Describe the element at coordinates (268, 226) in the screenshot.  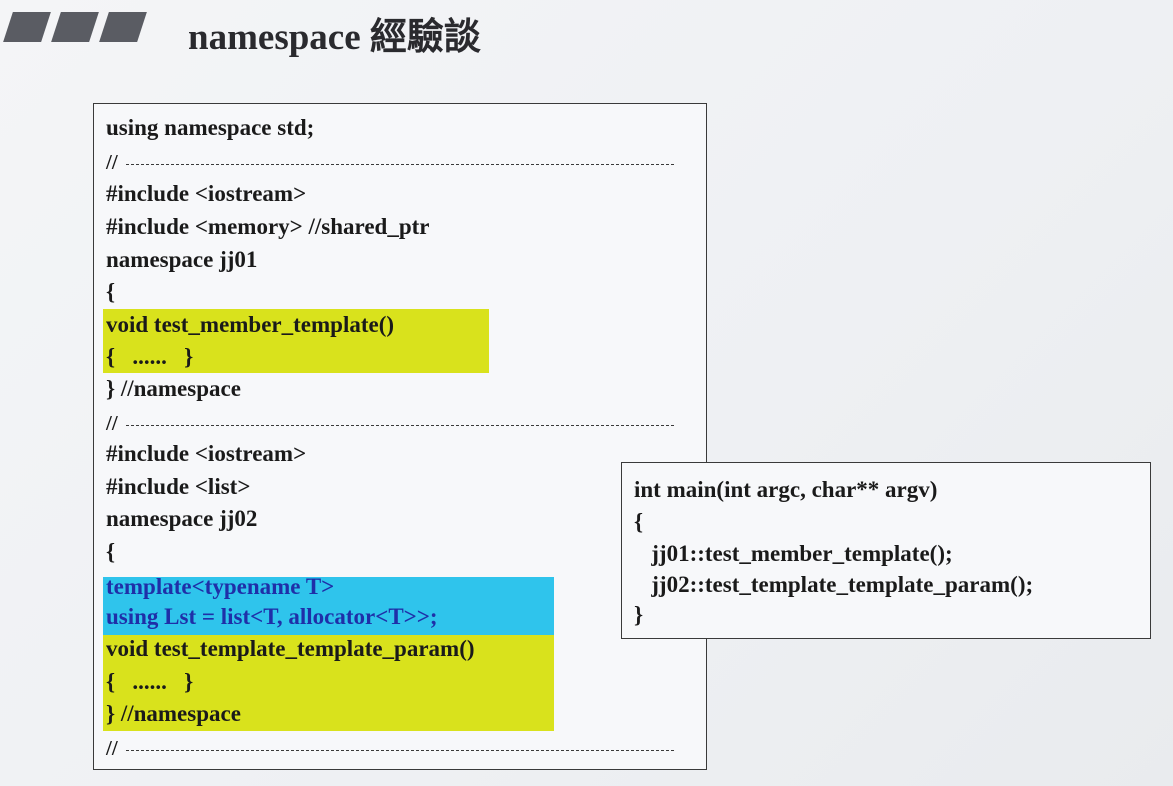
I see `code-line: #include <memory> //shared_ptr` at that location.